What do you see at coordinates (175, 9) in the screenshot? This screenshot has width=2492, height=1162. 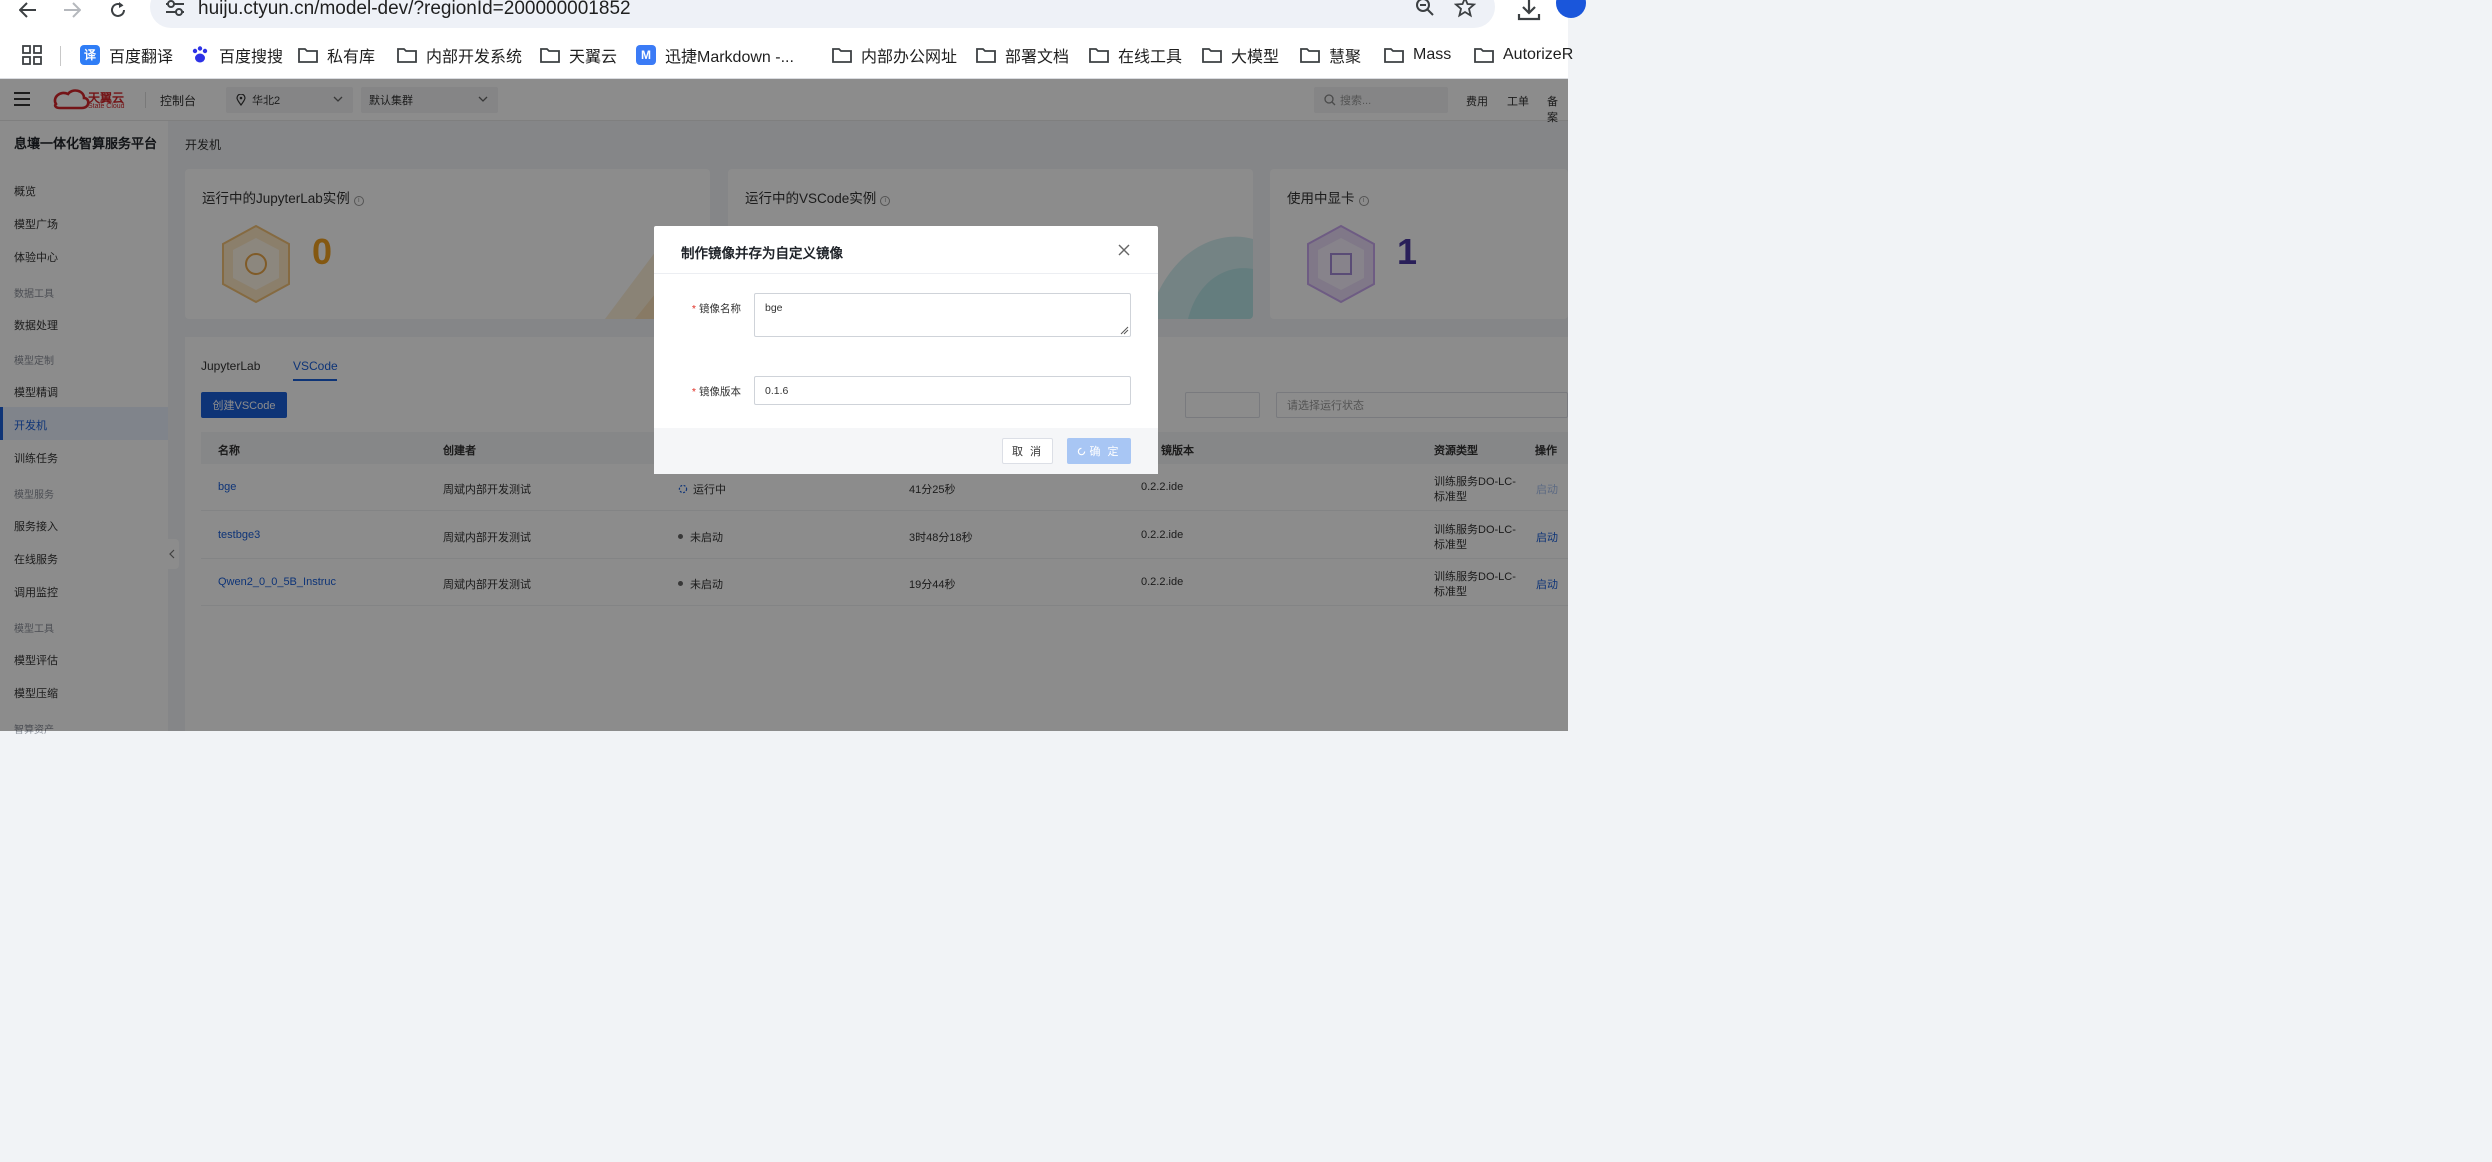 I see `site-settings-icon` at bounding box center [175, 9].